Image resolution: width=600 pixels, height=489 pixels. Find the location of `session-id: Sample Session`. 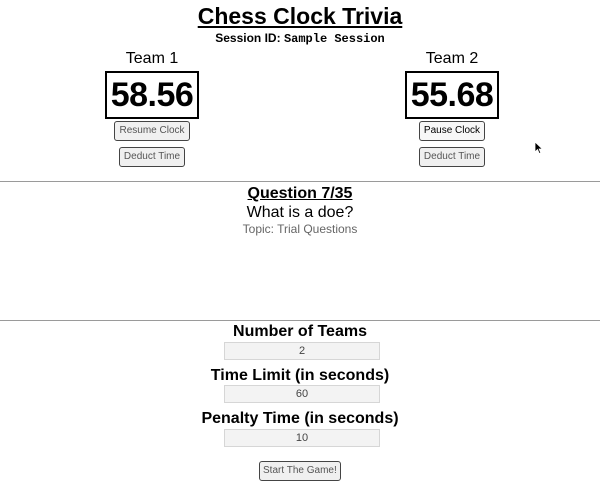

session-id: Sample Session is located at coordinates (334, 39).